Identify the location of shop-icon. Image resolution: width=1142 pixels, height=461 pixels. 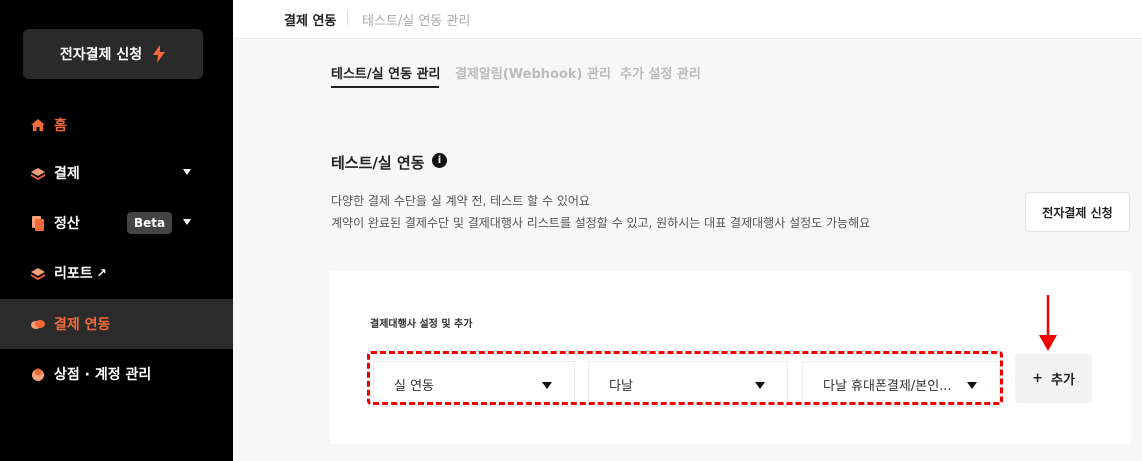
(38, 374).